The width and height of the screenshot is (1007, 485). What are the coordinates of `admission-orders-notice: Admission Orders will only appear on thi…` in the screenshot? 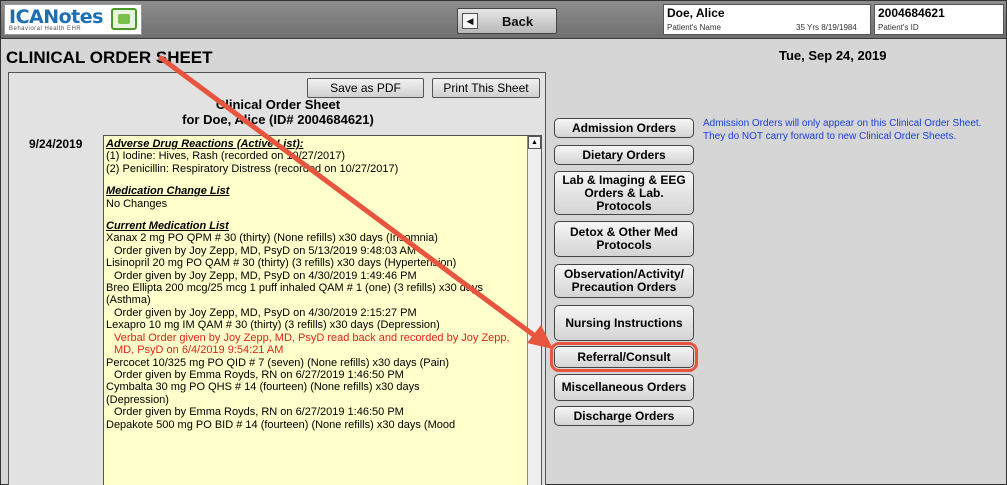 It's located at (842, 130).